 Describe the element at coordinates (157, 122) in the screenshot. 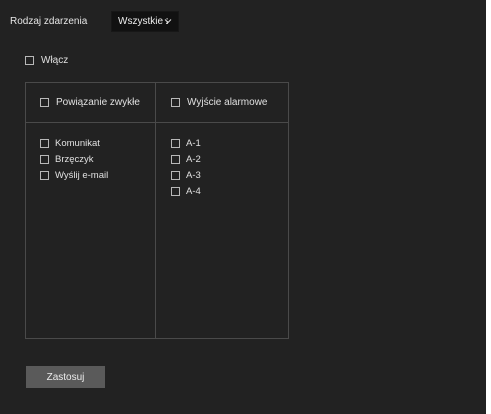

I see `header-divider` at that location.